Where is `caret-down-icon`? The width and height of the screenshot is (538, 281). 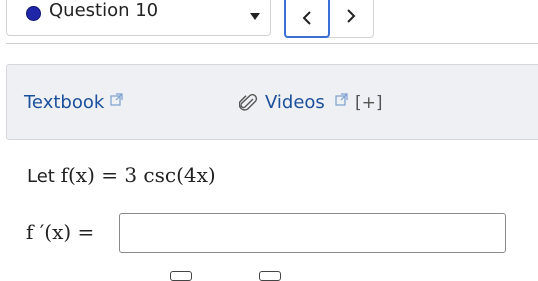 caret-down-icon is located at coordinates (255, 16).